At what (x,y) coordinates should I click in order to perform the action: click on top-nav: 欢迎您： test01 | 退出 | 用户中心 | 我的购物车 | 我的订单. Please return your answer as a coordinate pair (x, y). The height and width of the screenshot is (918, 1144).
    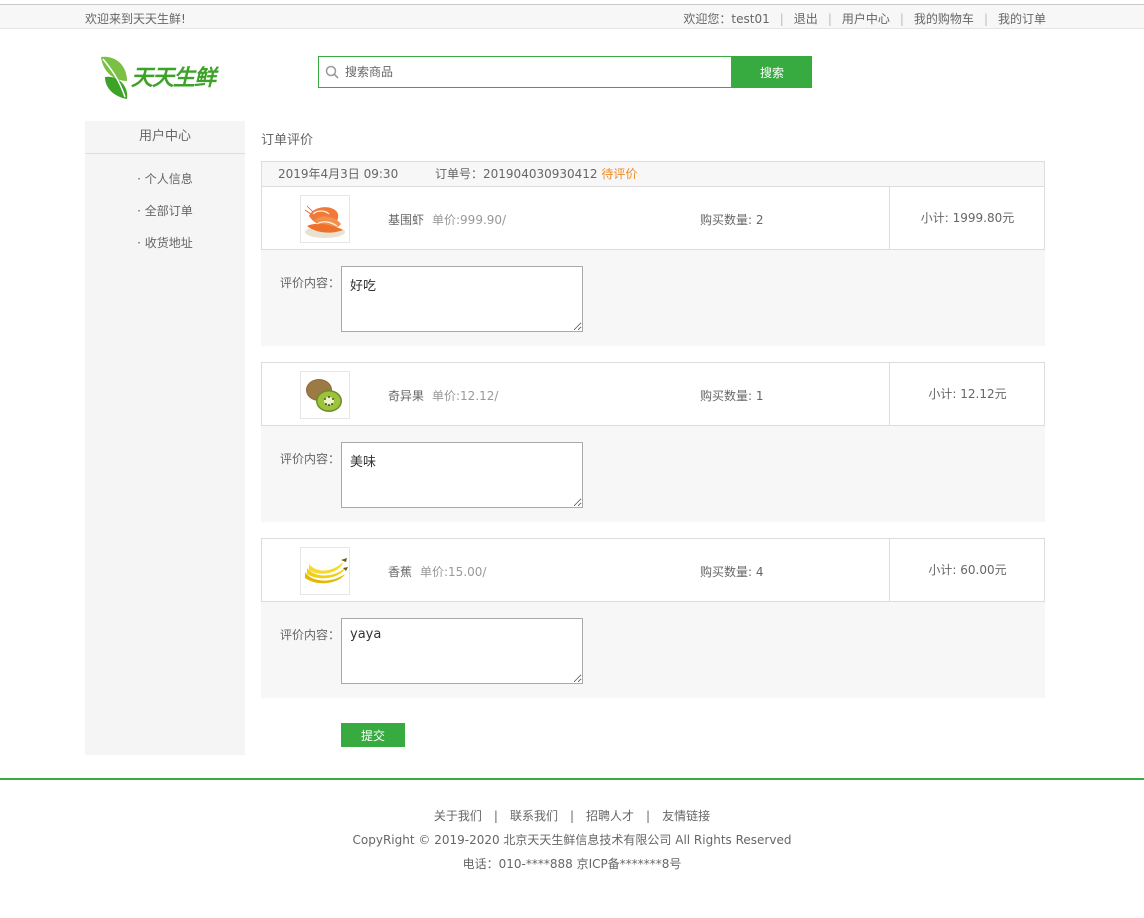
    Looking at the image, I should click on (864, 18).